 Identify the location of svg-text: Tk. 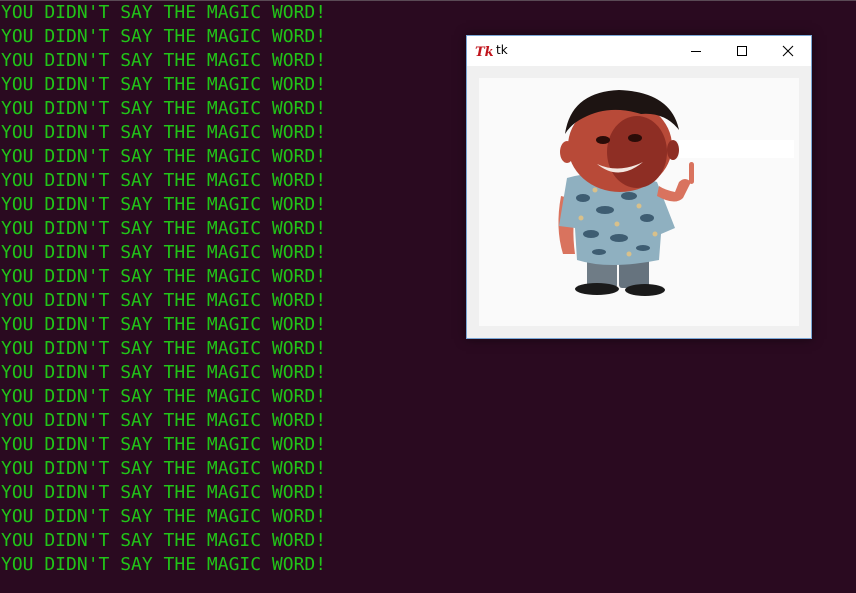
(484, 52).